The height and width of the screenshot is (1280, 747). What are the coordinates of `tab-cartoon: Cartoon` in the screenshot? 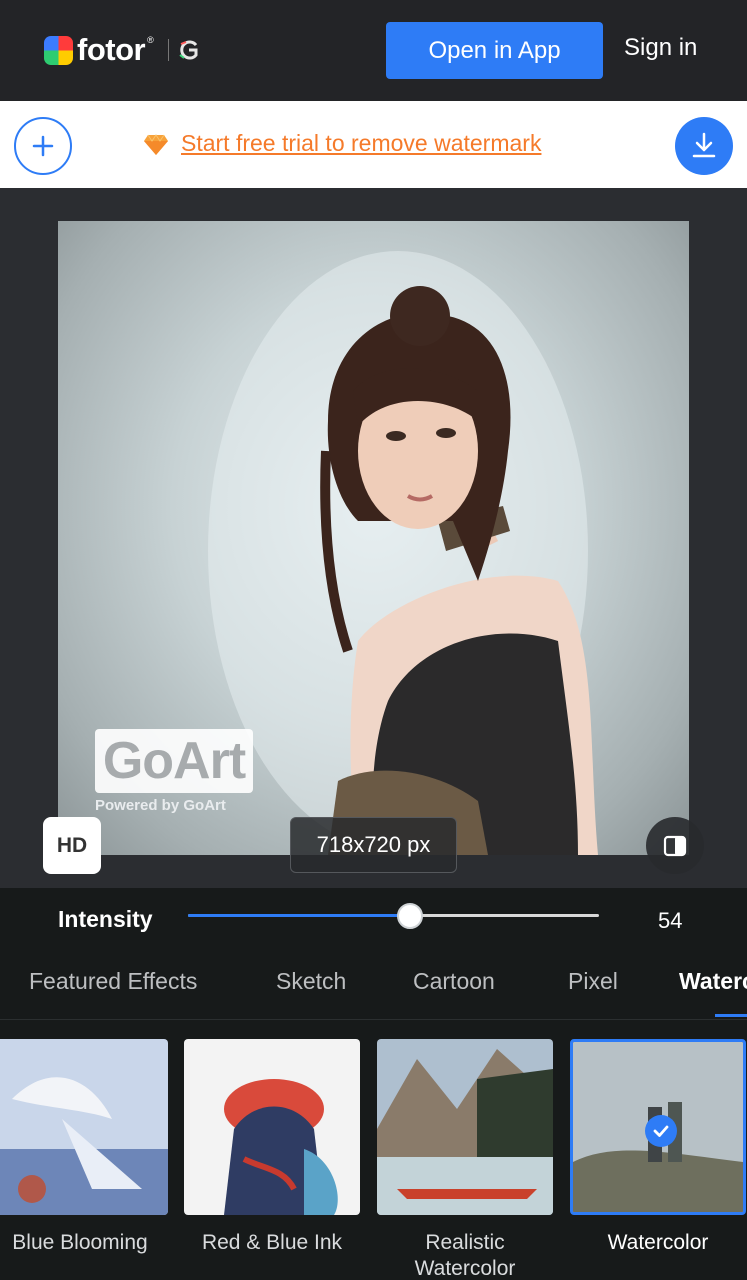 It's located at (454, 981).